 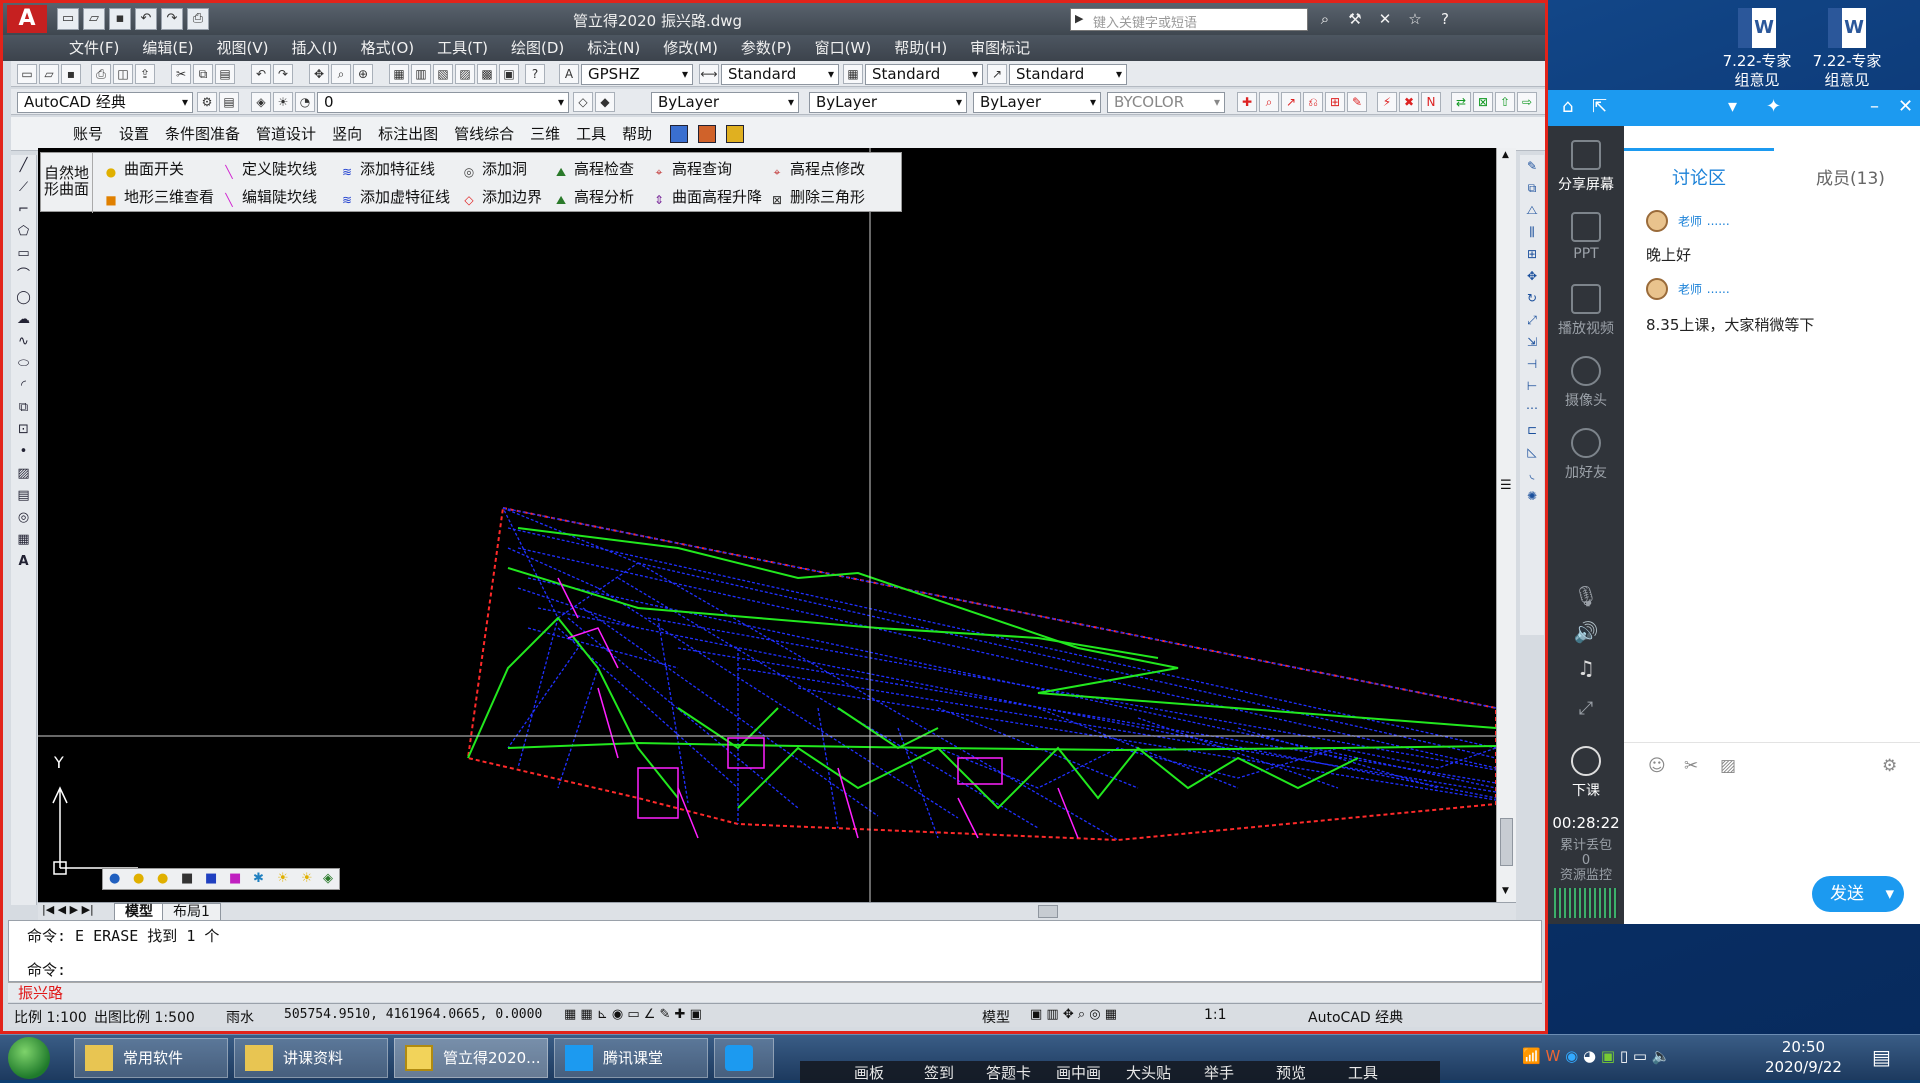 What do you see at coordinates (706, 197) in the screenshot?
I see `palette-button: ⇕ 曲面高程升降` at bounding box center [706, 197].